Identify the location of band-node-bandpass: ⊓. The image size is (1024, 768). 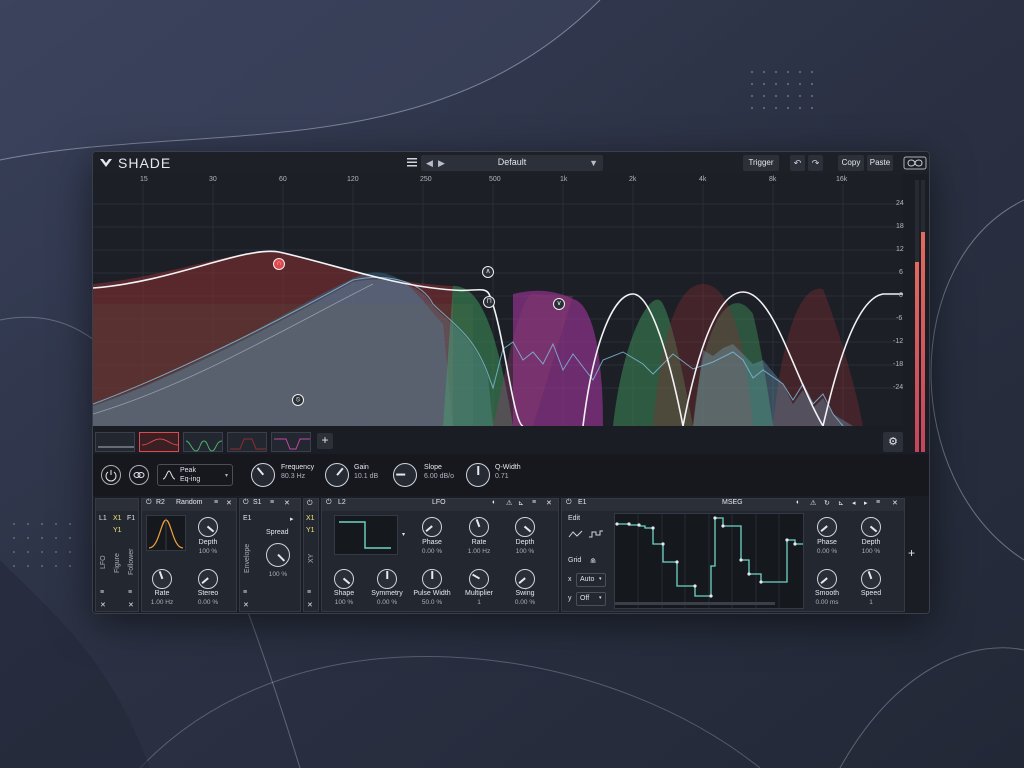
(489, 302).